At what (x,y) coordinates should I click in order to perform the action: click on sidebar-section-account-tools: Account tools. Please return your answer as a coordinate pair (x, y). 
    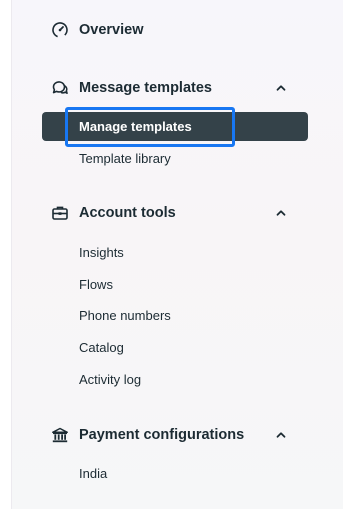
    Looking at the image, I should click on (177, 213).